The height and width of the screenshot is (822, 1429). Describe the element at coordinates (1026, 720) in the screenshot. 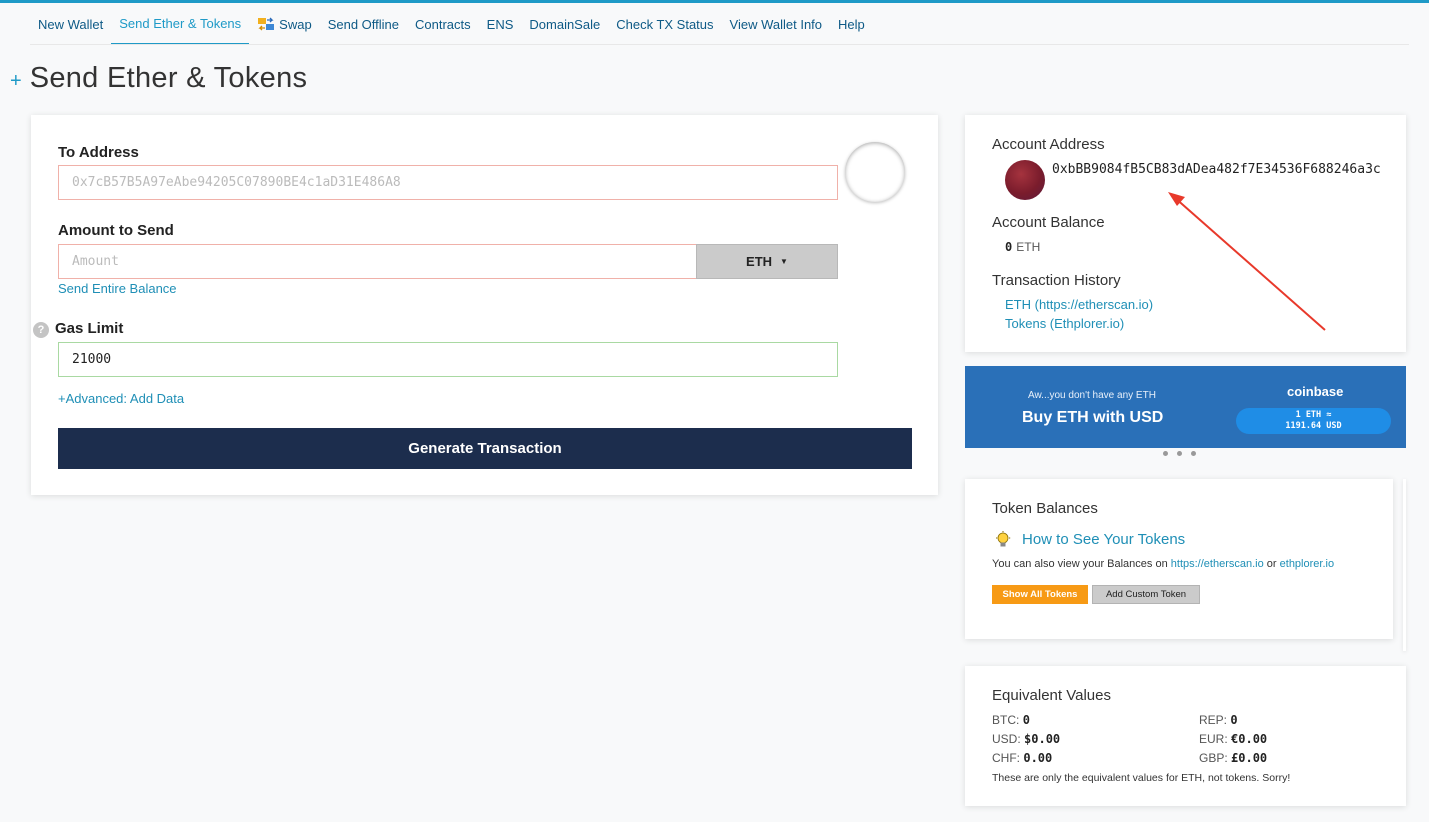

I see `eq-btc-value: 0` at that location.